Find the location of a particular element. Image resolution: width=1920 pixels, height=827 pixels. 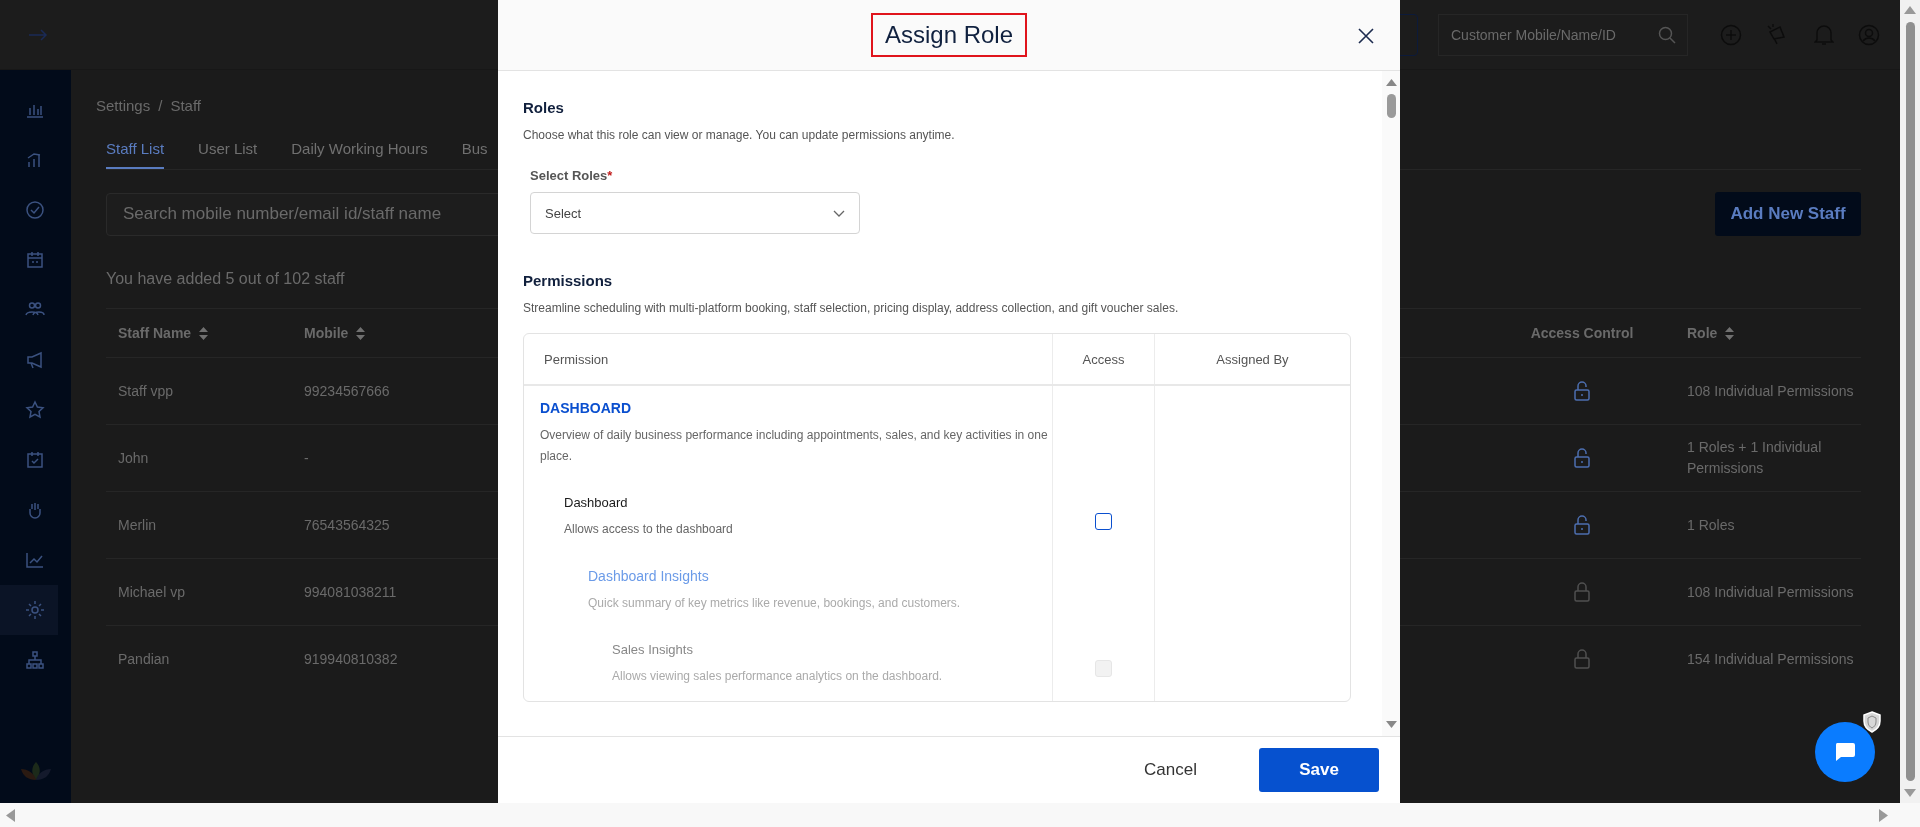

sidebar-item is located at coordinates (29, 610).